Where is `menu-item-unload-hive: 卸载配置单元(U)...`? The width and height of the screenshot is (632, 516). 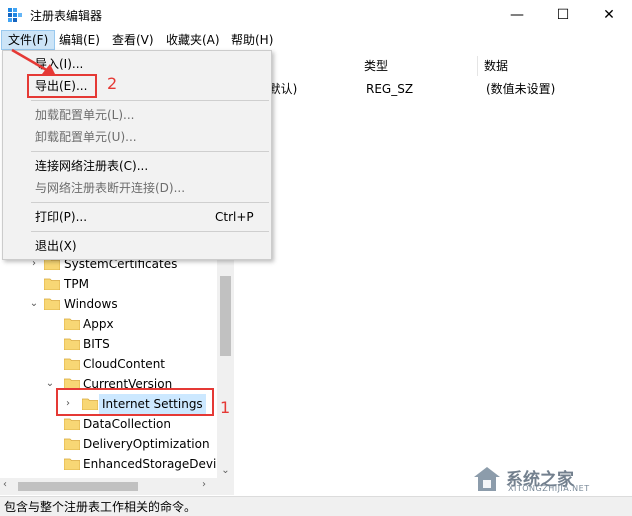 menu-item-unload-hive: 卸载配置单元(U)... is located at coordinates (137, 137).